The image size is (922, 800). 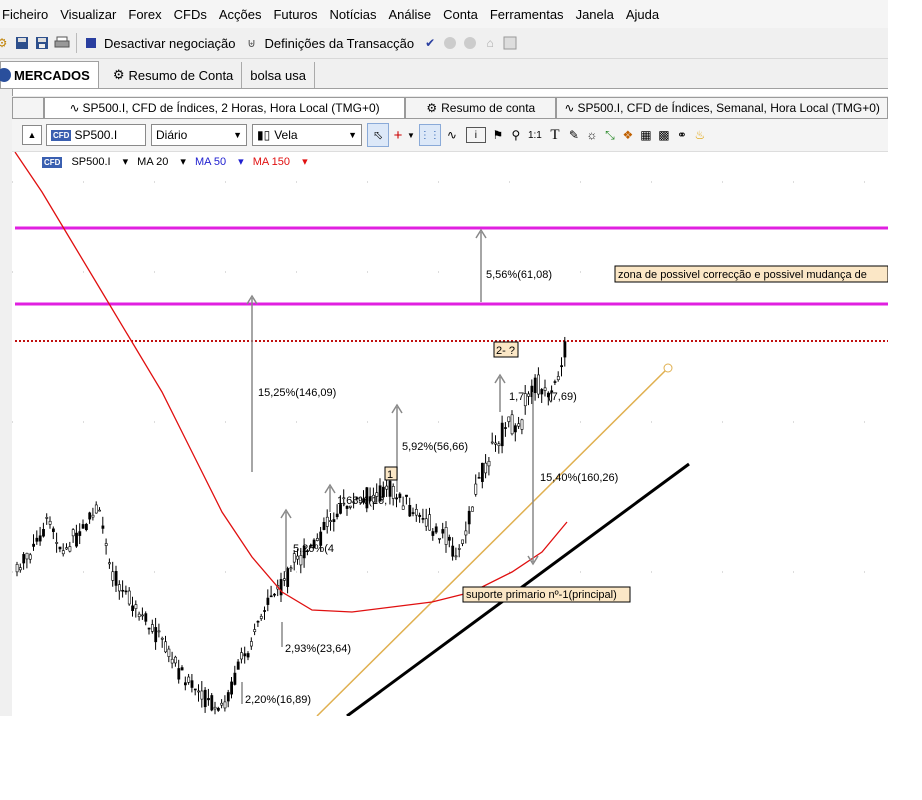 I want to click on crosshair-icon: +, so click(x=398, y=135).